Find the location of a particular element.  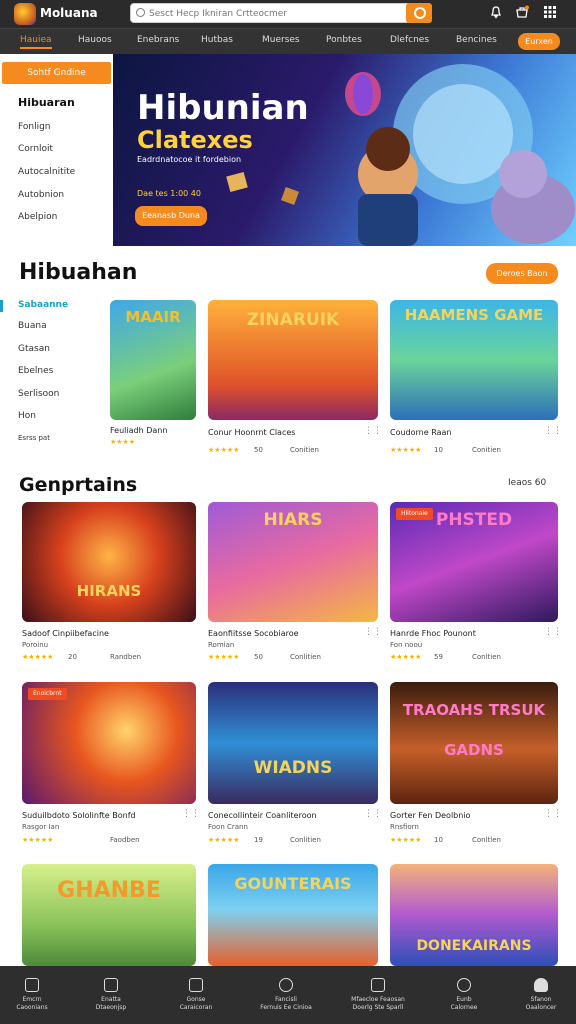

card-thumbnail: MAAIR is located at coordinates (153, 360).